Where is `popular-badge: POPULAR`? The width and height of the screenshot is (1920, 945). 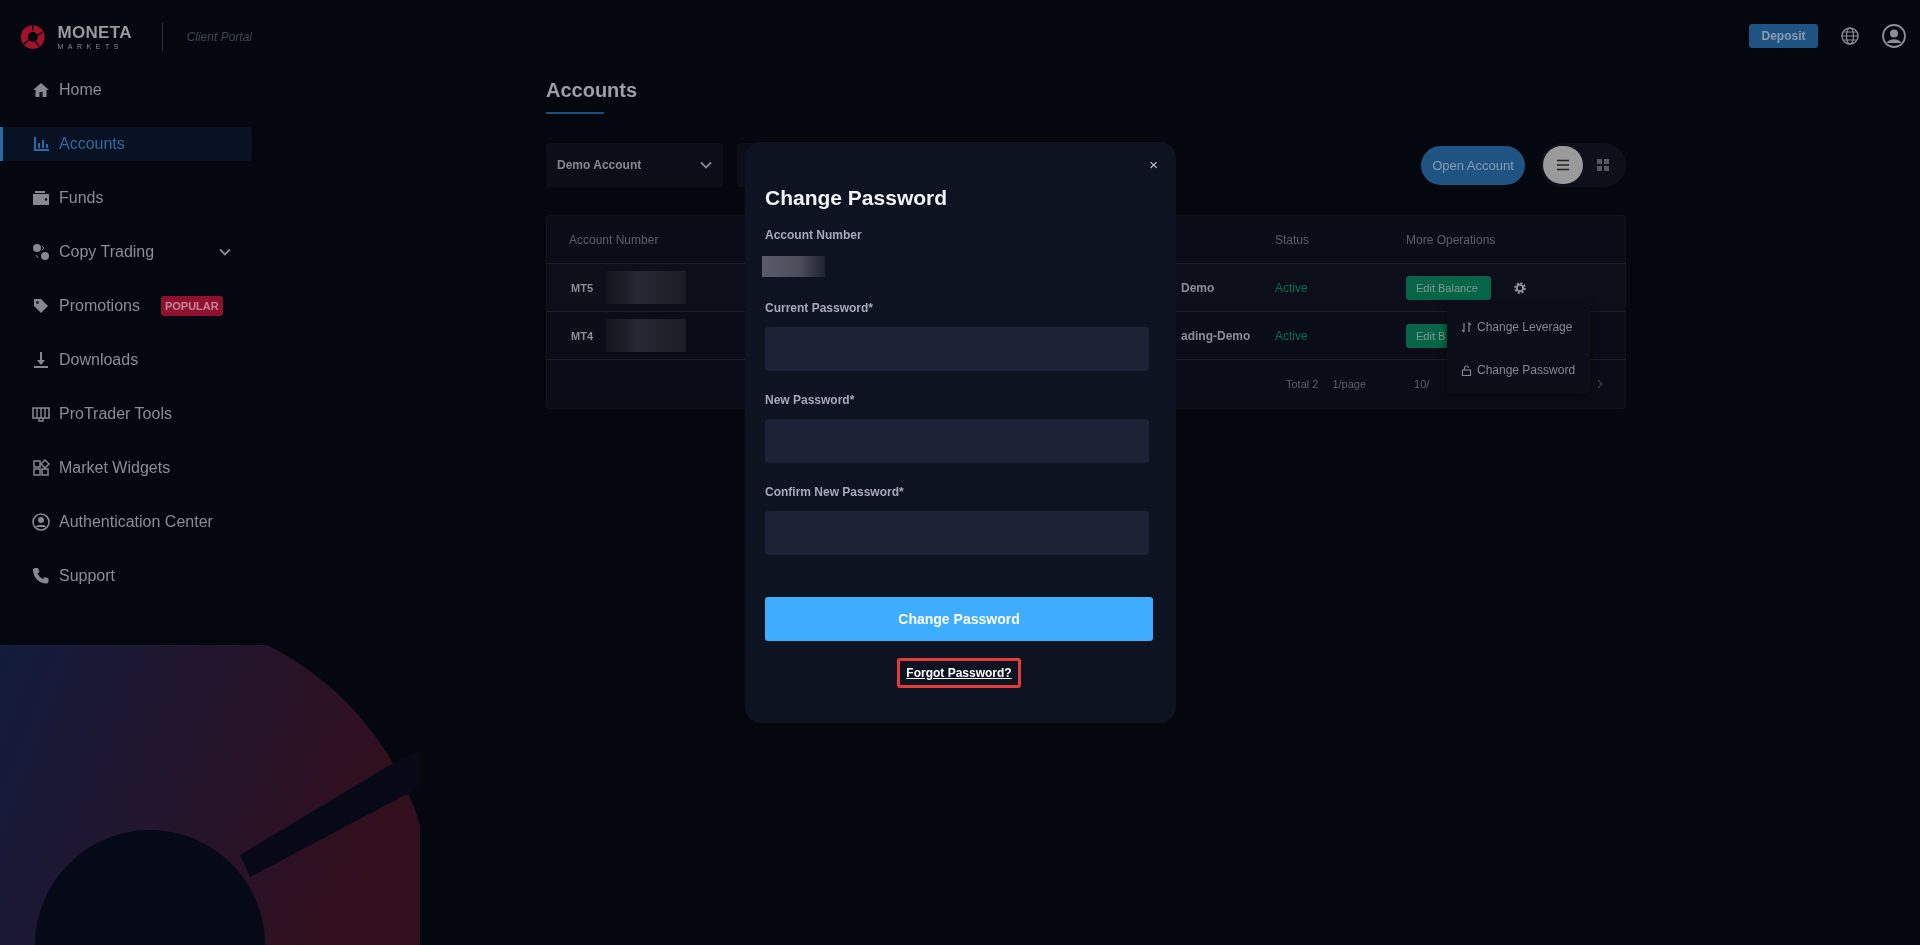 popular-badge: POPULAR is located at coordinates (191, 306).